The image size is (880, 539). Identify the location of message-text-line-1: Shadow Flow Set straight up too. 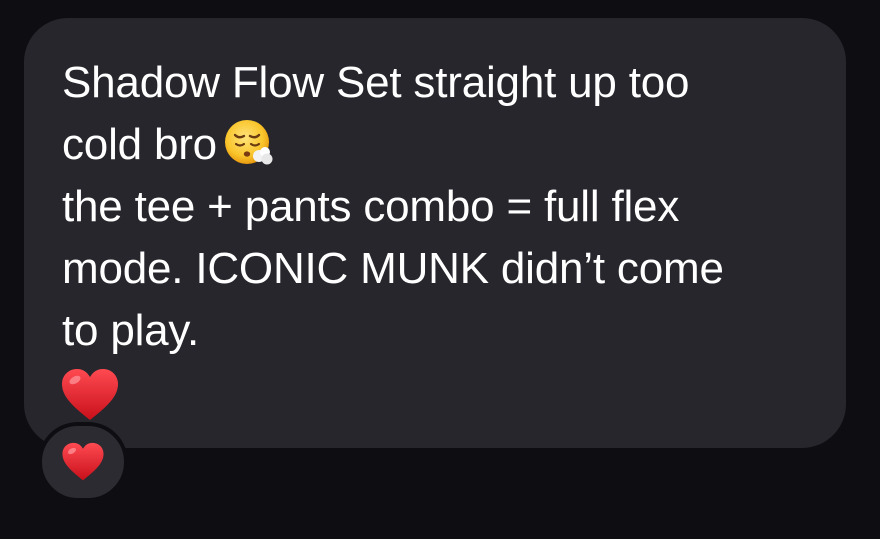
(376, 82).